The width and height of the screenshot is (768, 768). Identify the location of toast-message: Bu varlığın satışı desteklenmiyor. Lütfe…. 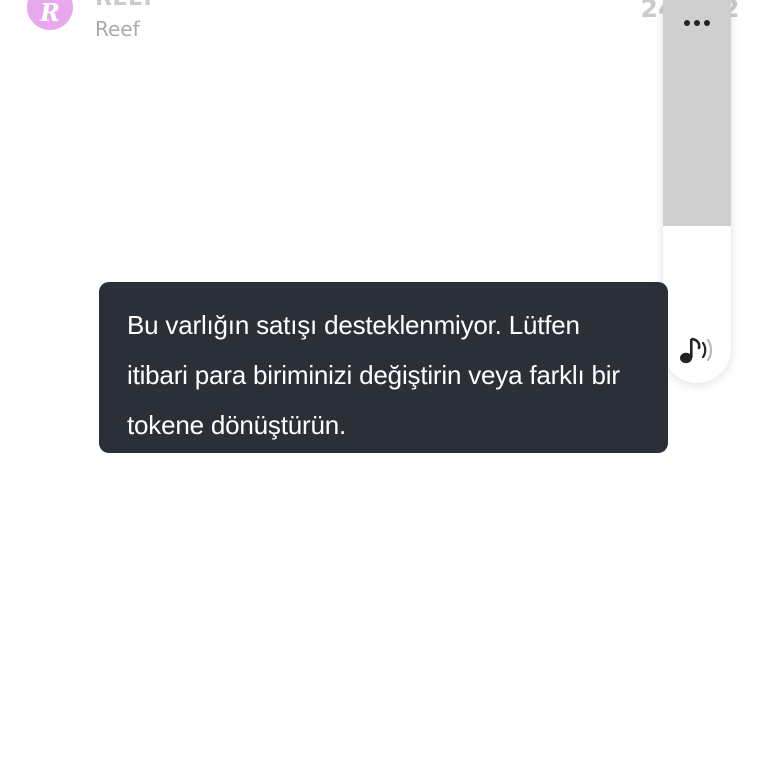
(373, 375).